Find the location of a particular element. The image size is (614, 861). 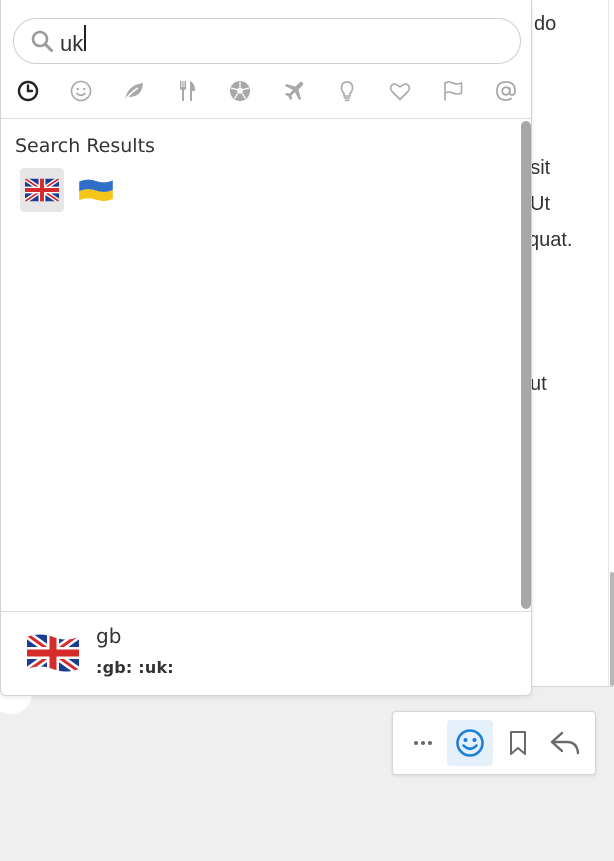

reply-icon is located at coordinates (564, 743).